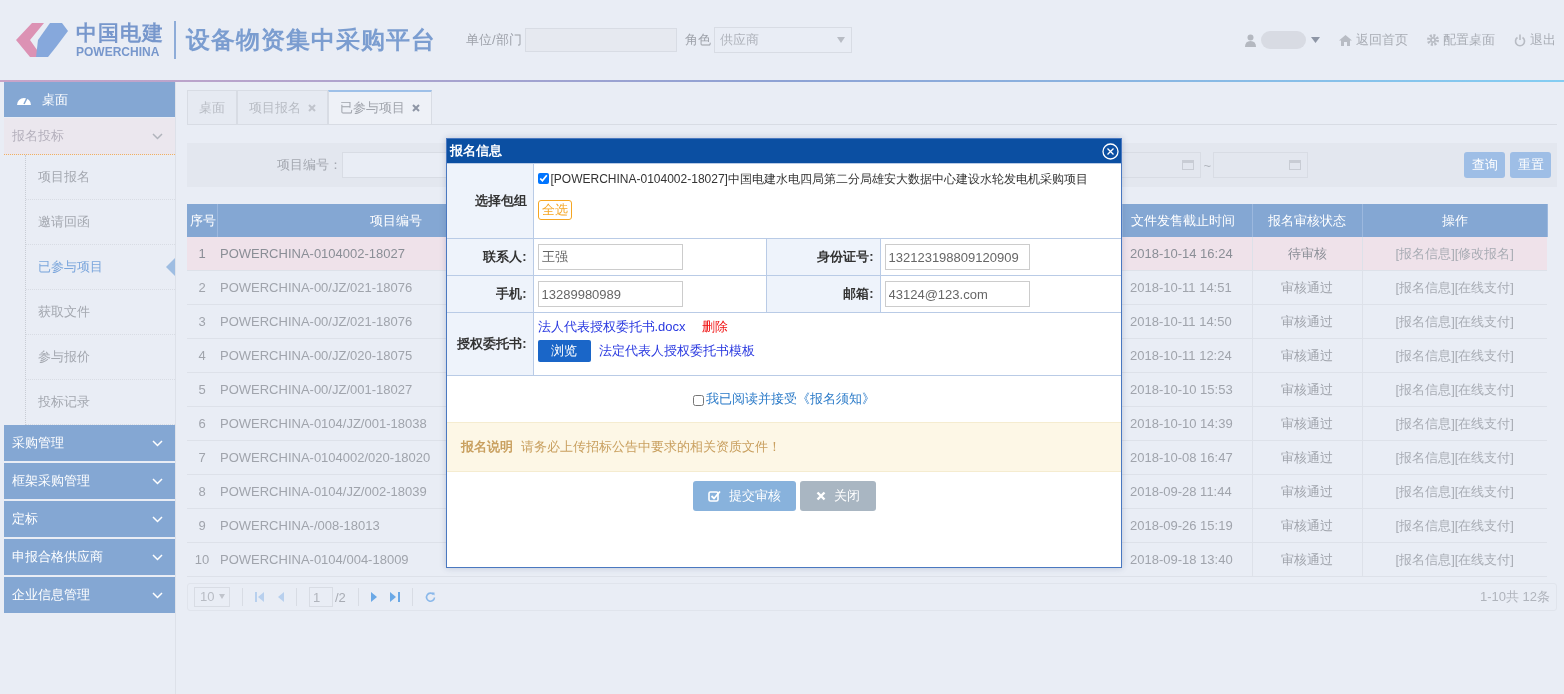 The image size is (1564, 694). I want to click on browse-button: 浏览, so click(564, 351).